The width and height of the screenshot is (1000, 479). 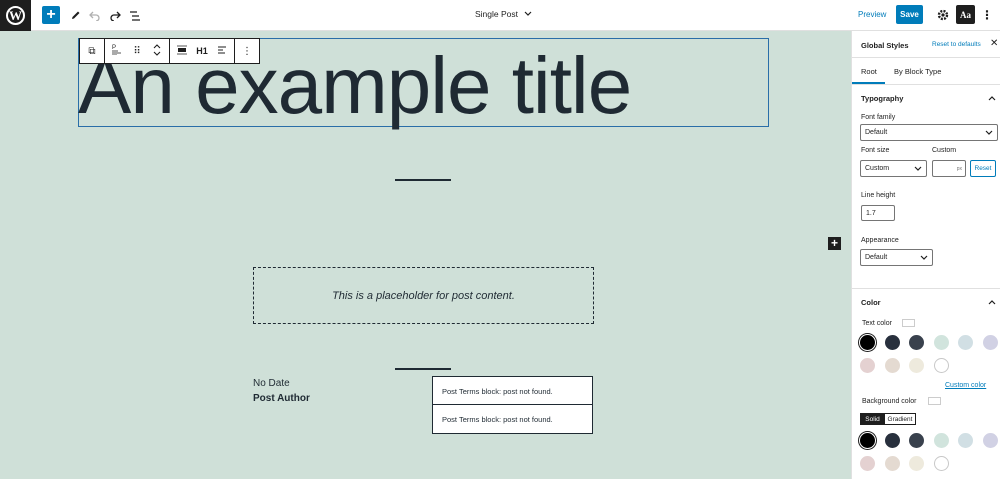 What do you see at coordinates (965, 14) in the screenshot?
I see `global-styles-button: Aa` at bounding box center [965, 14].